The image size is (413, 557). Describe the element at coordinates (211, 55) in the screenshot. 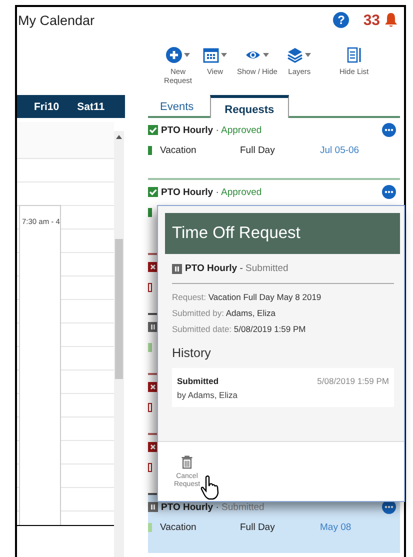

I see `calendar-icon` at that location.